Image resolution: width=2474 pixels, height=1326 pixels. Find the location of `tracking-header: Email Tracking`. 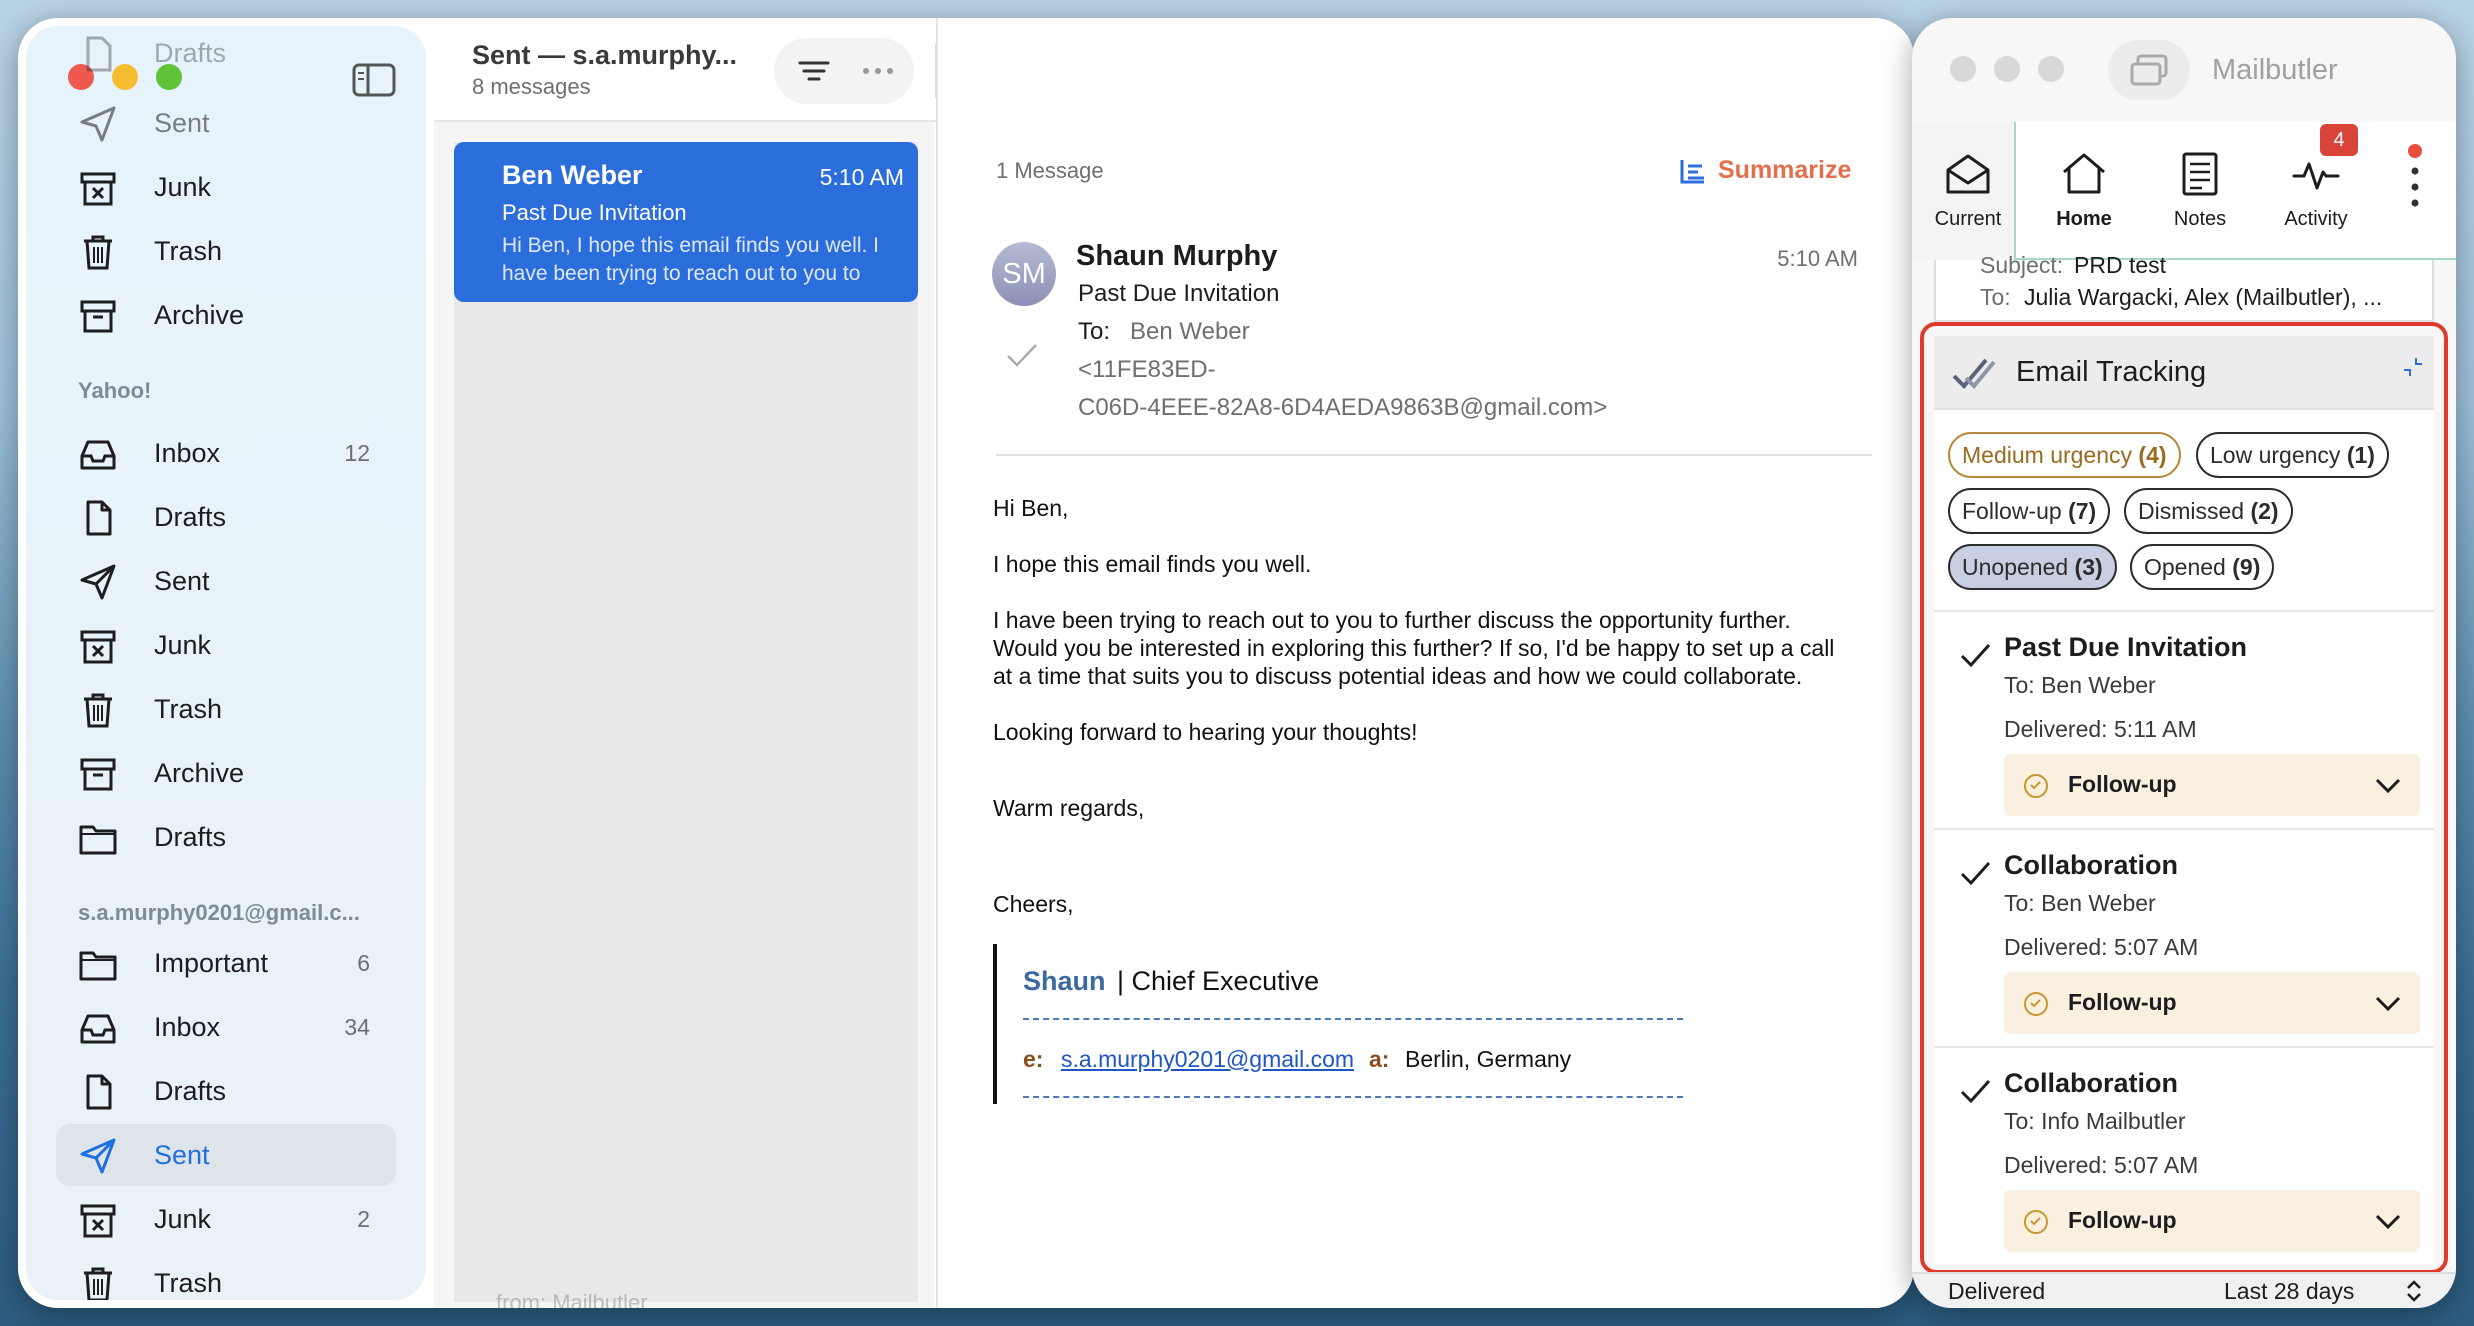

tracking-header: Email Tracking is located at coordinates (2184, 373).